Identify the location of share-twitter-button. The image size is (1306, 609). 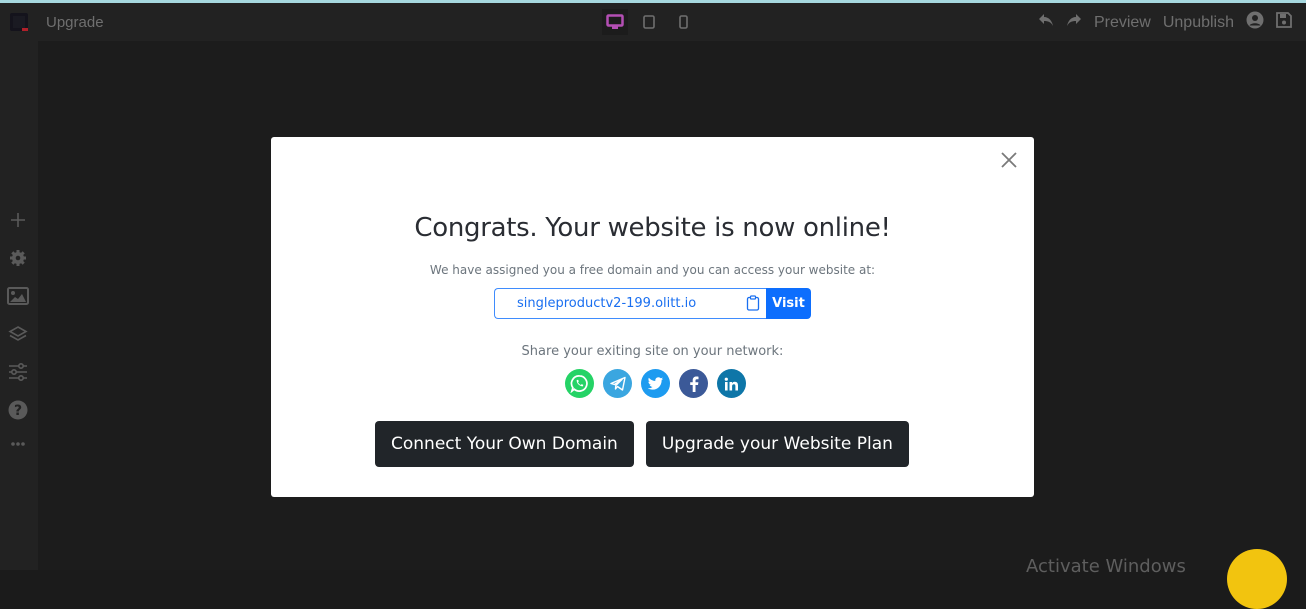
(655, 383).